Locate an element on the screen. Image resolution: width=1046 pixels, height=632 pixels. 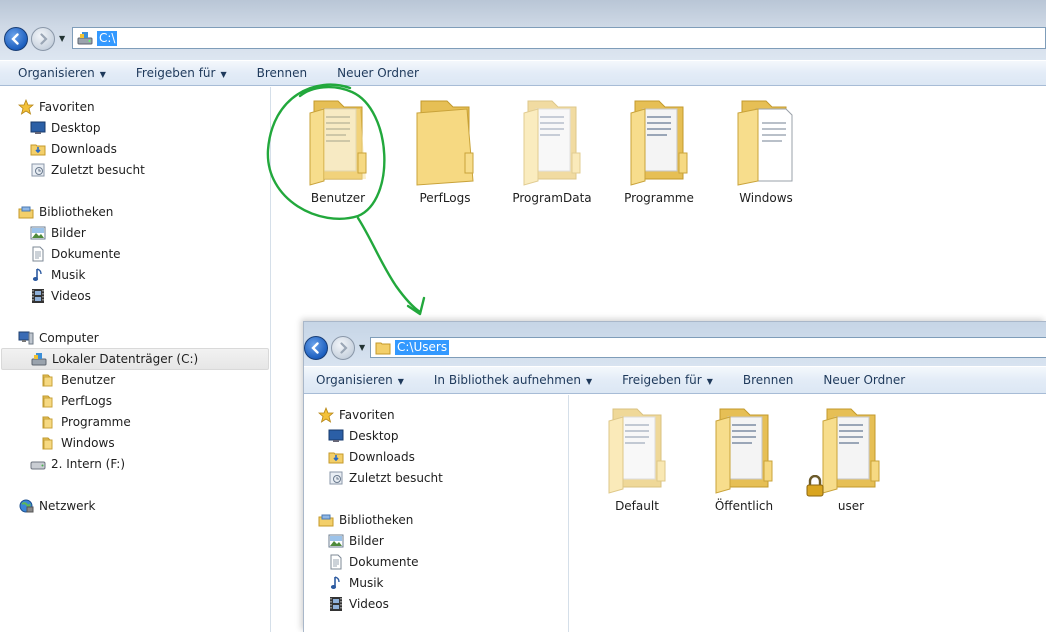
nav-computer: Computer is located at coordinates (58, 338).